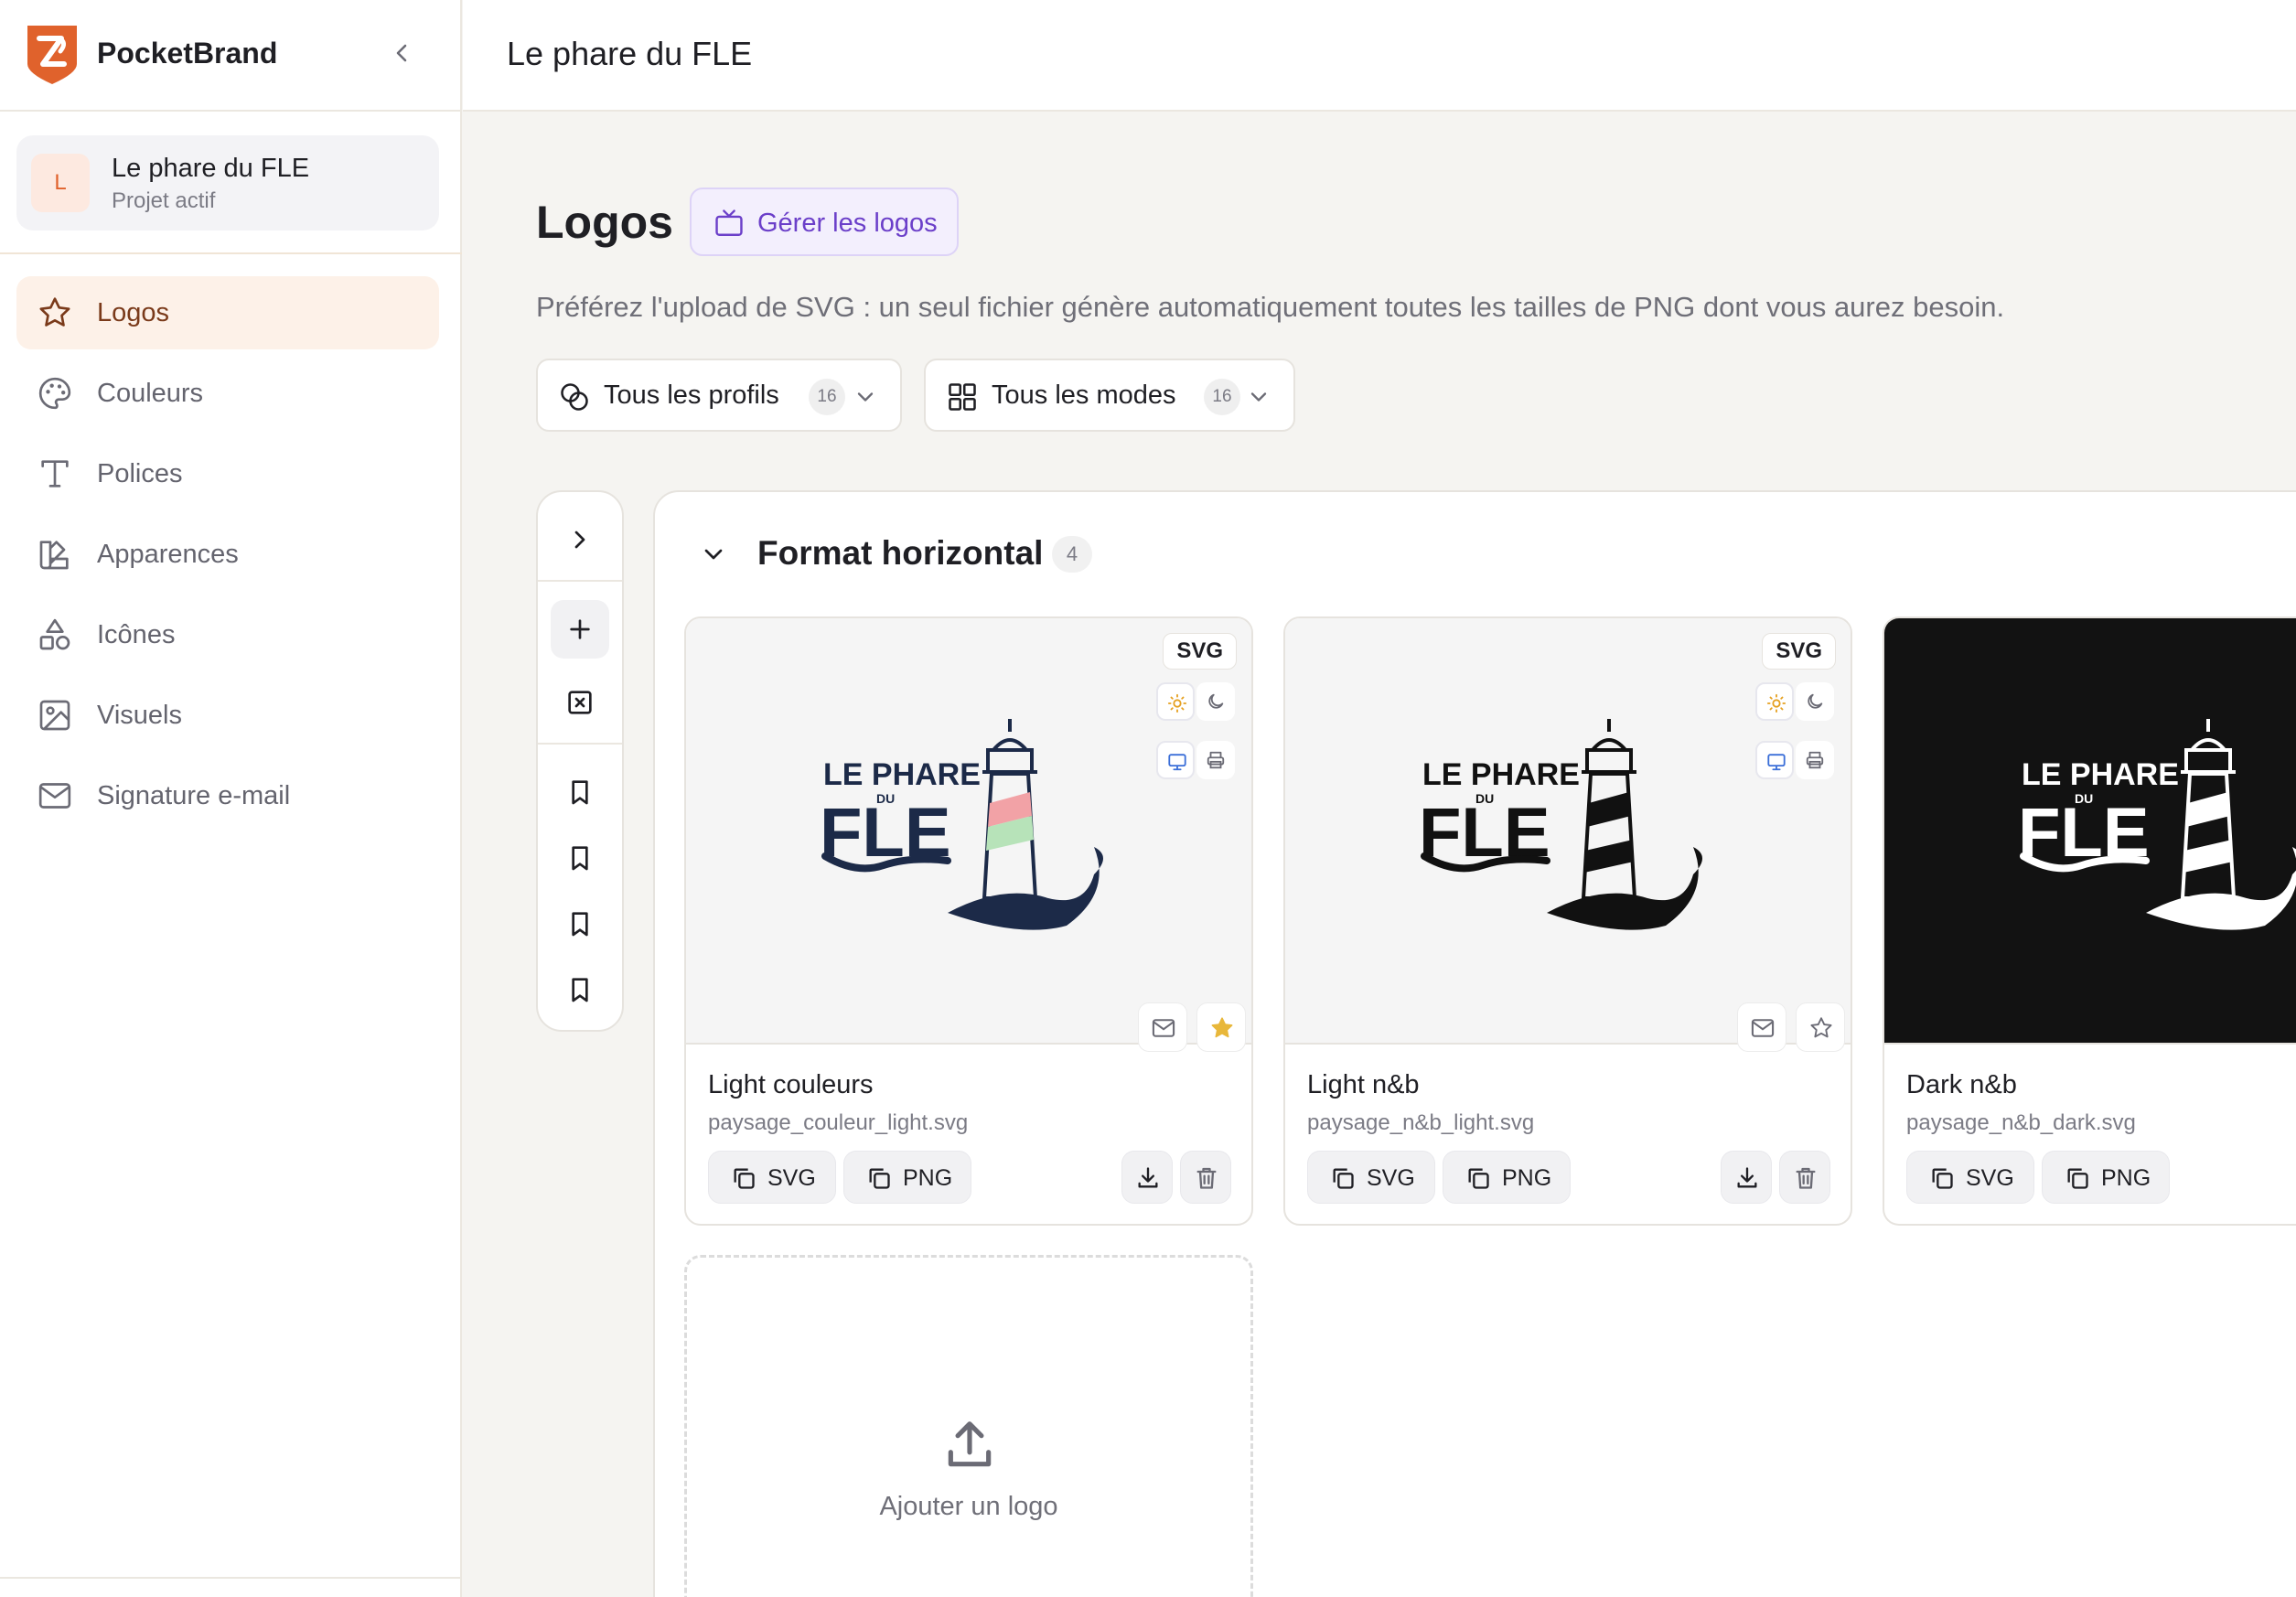 The height and width of the screenshot is (1597, 2296). I want to click on sidebar-item-couleurs: Couleurs, so click(227, 394).